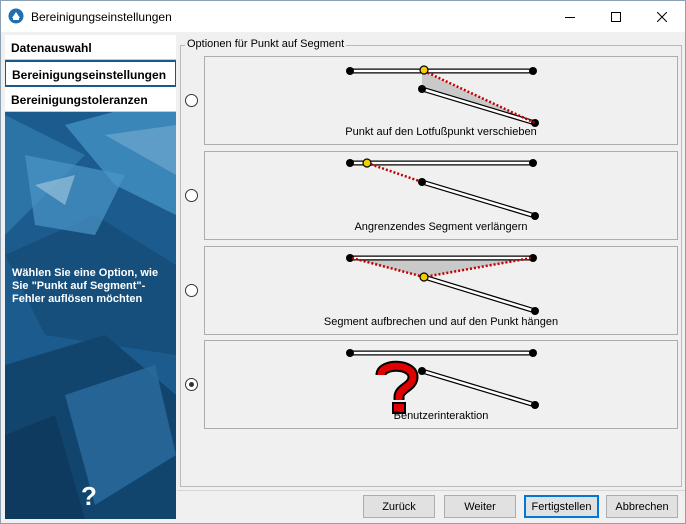 Image resolution: width=686 pixels, height=524 pixels. I want to click on minimize-icon, so click(570, 17).